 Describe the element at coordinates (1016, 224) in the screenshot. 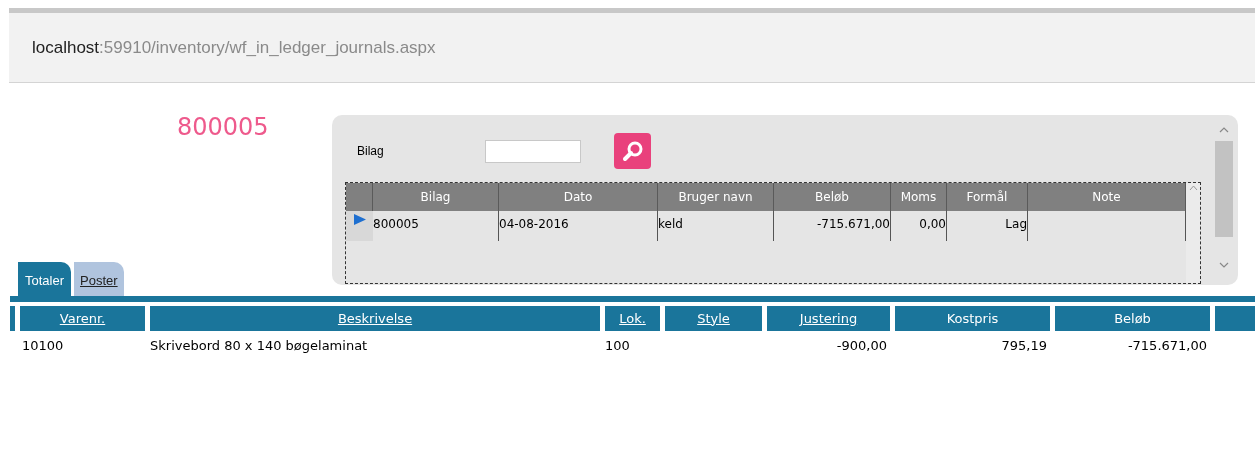

I see `grid-cell: Lag` at that location.